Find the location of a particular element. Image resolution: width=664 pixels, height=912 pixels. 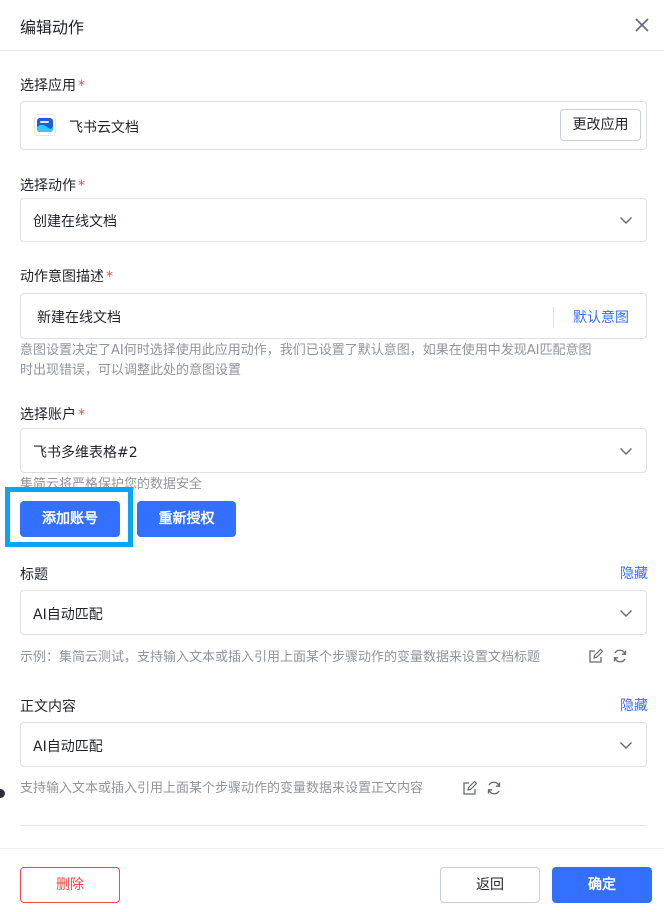

intent-hint-line2: 时出现错误，可以调整此处的意图设置 is located at coordinates (131, 370).